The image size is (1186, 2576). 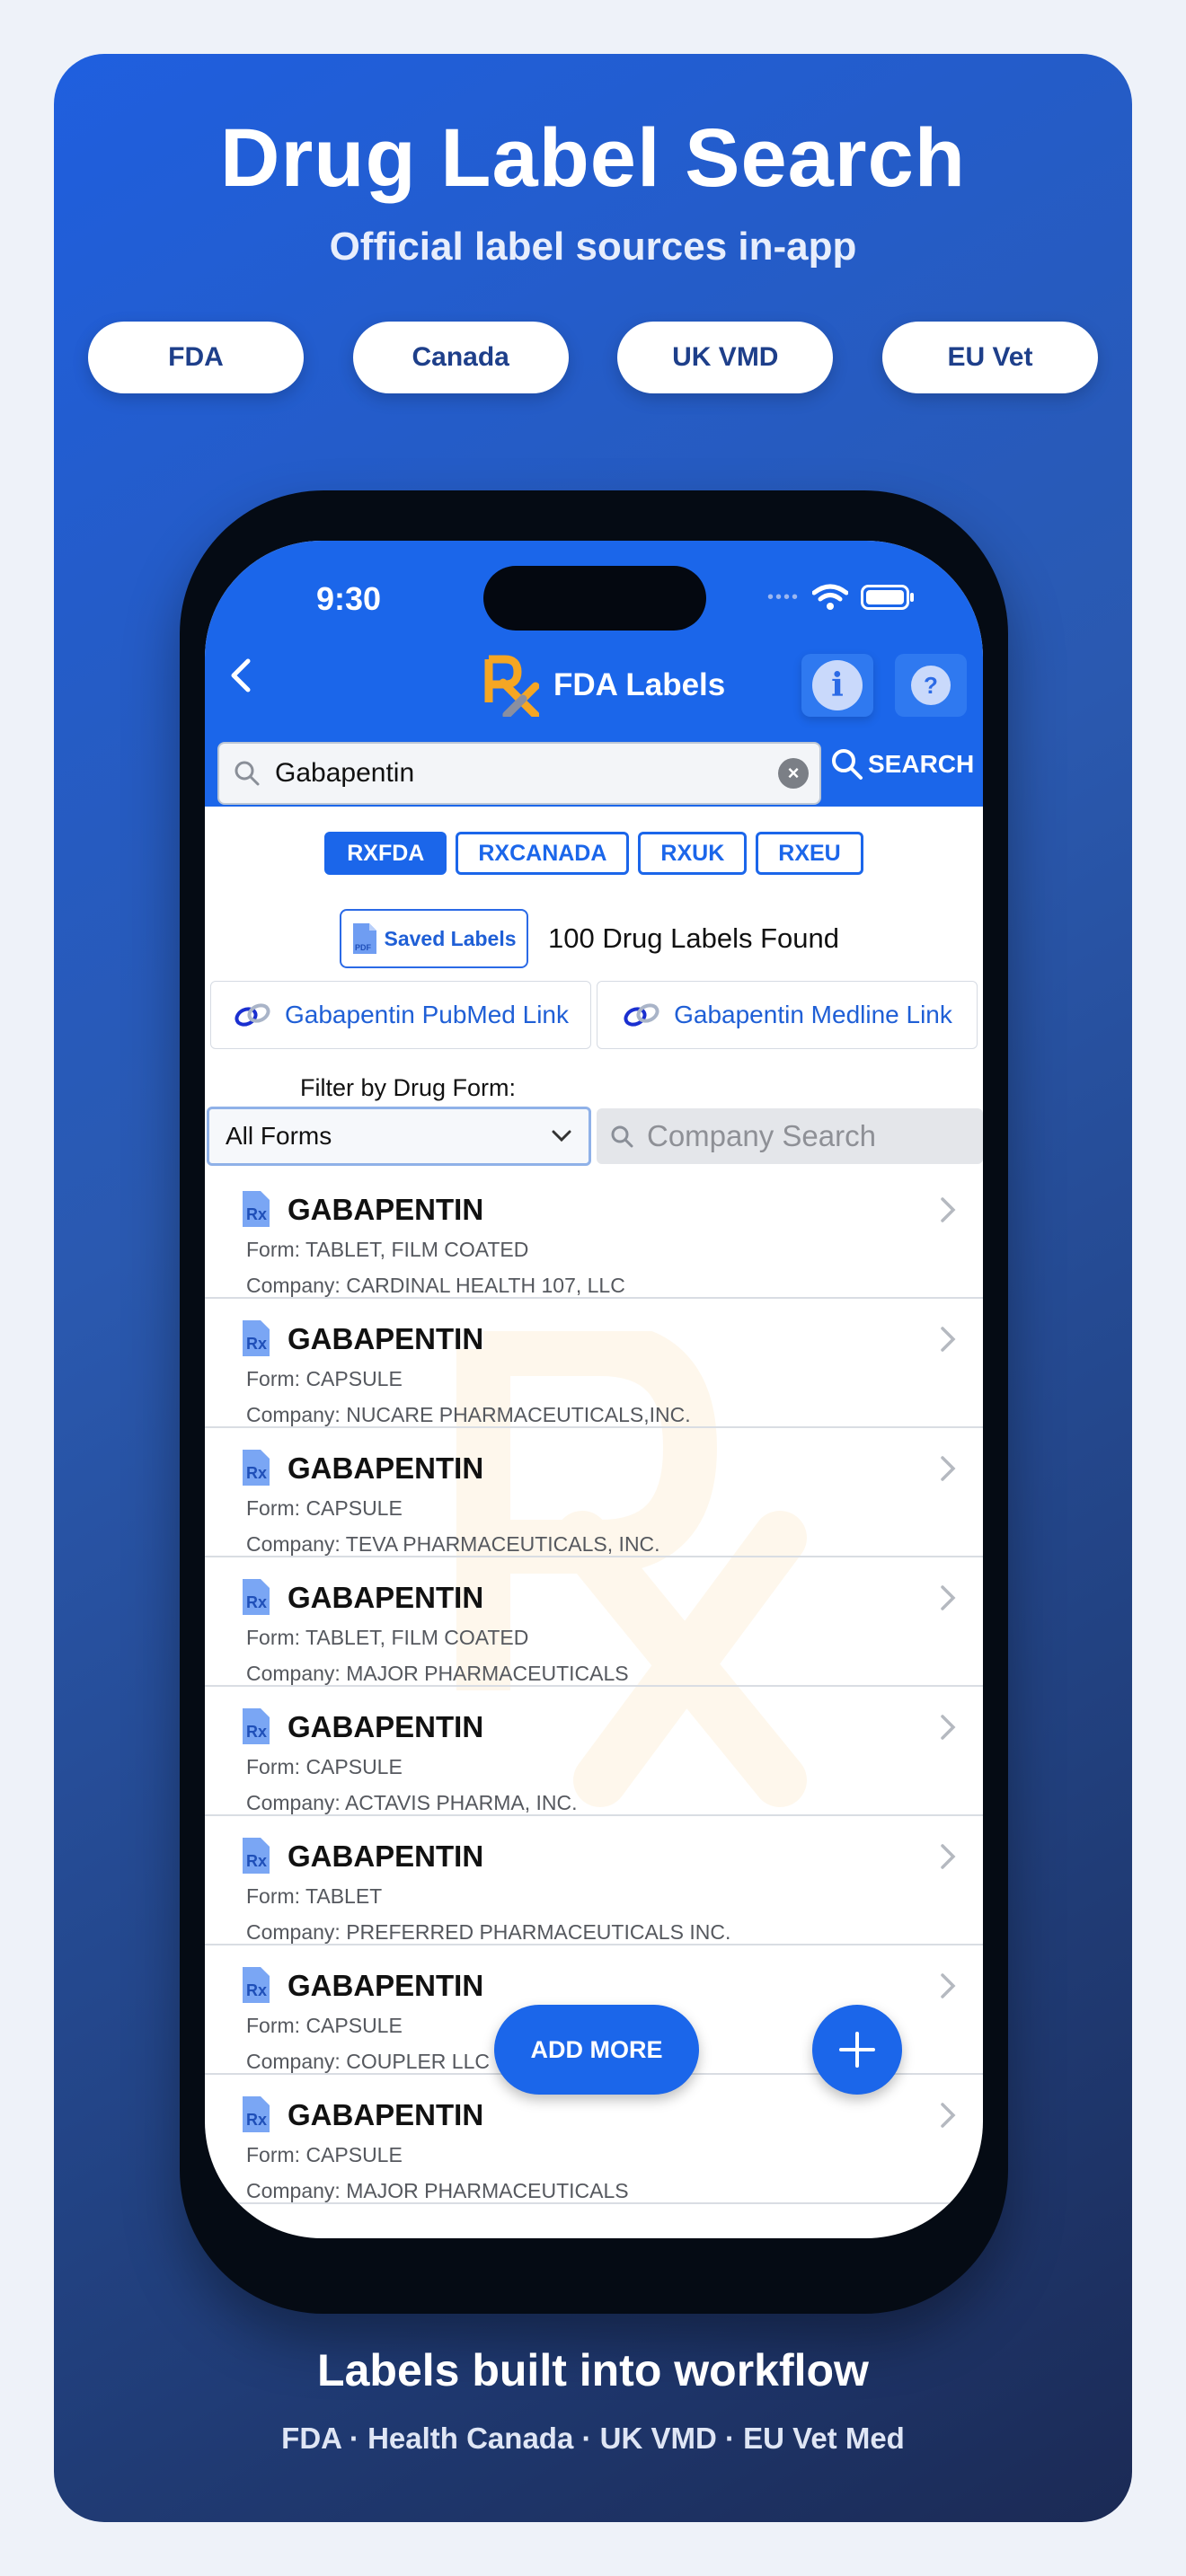 What do you see at coordinates (593, 357) in the screenshot?
I see `source-pills: FDA Canada UK VMD EU Vet` at bounding box center [593, 357].